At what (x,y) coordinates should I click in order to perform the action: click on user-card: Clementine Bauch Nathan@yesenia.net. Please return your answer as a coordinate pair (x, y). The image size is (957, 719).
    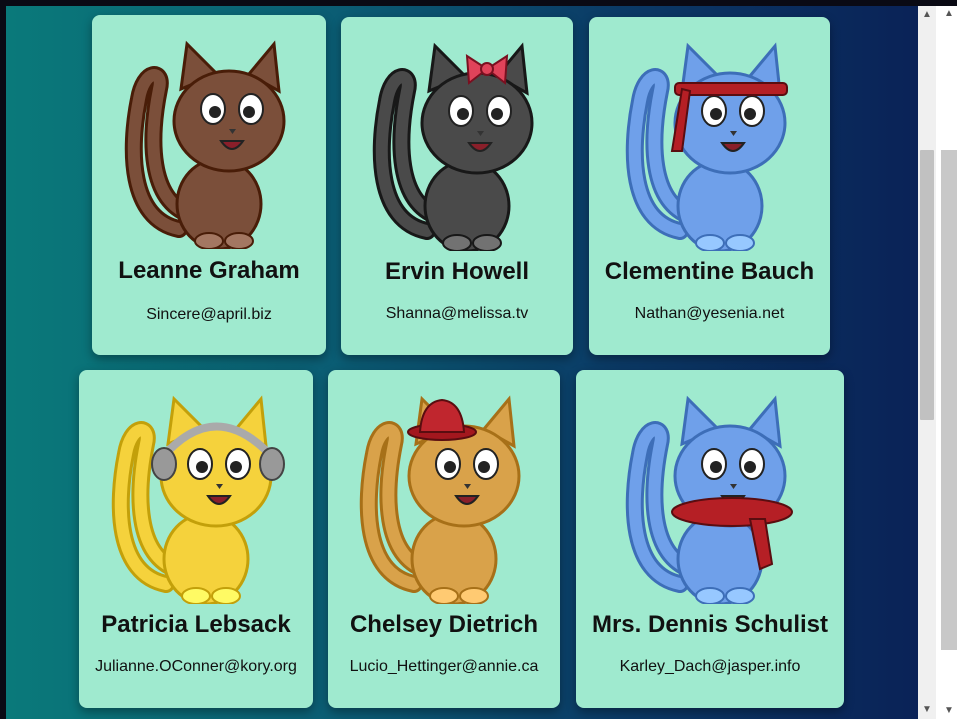
    Looking at the image, I should click on (709, 186).